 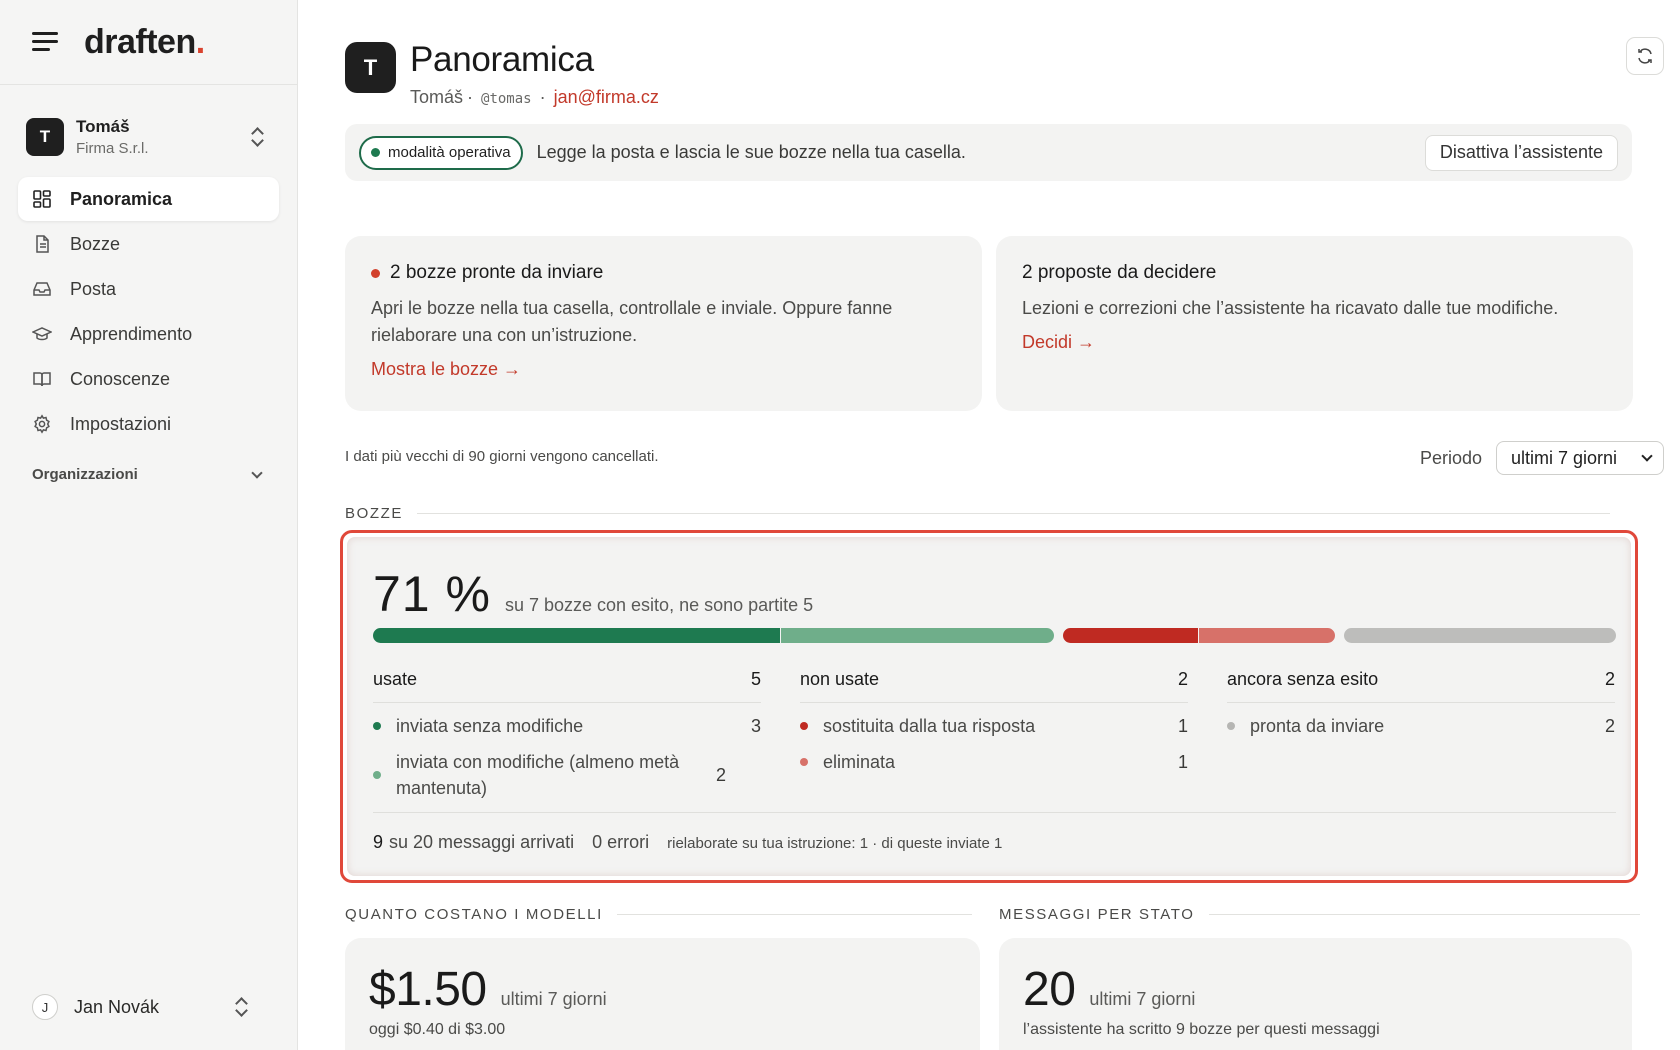 I want to click on user-name: Jan Novák, so click(x=117, y=1006).